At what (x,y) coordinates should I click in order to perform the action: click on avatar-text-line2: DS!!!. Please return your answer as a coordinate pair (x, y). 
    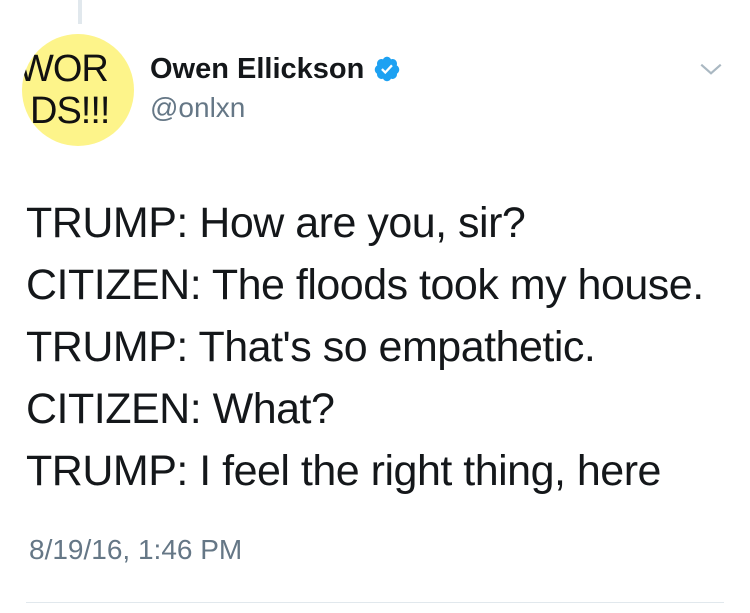
    Looking at the image, I should click on (70, 111).